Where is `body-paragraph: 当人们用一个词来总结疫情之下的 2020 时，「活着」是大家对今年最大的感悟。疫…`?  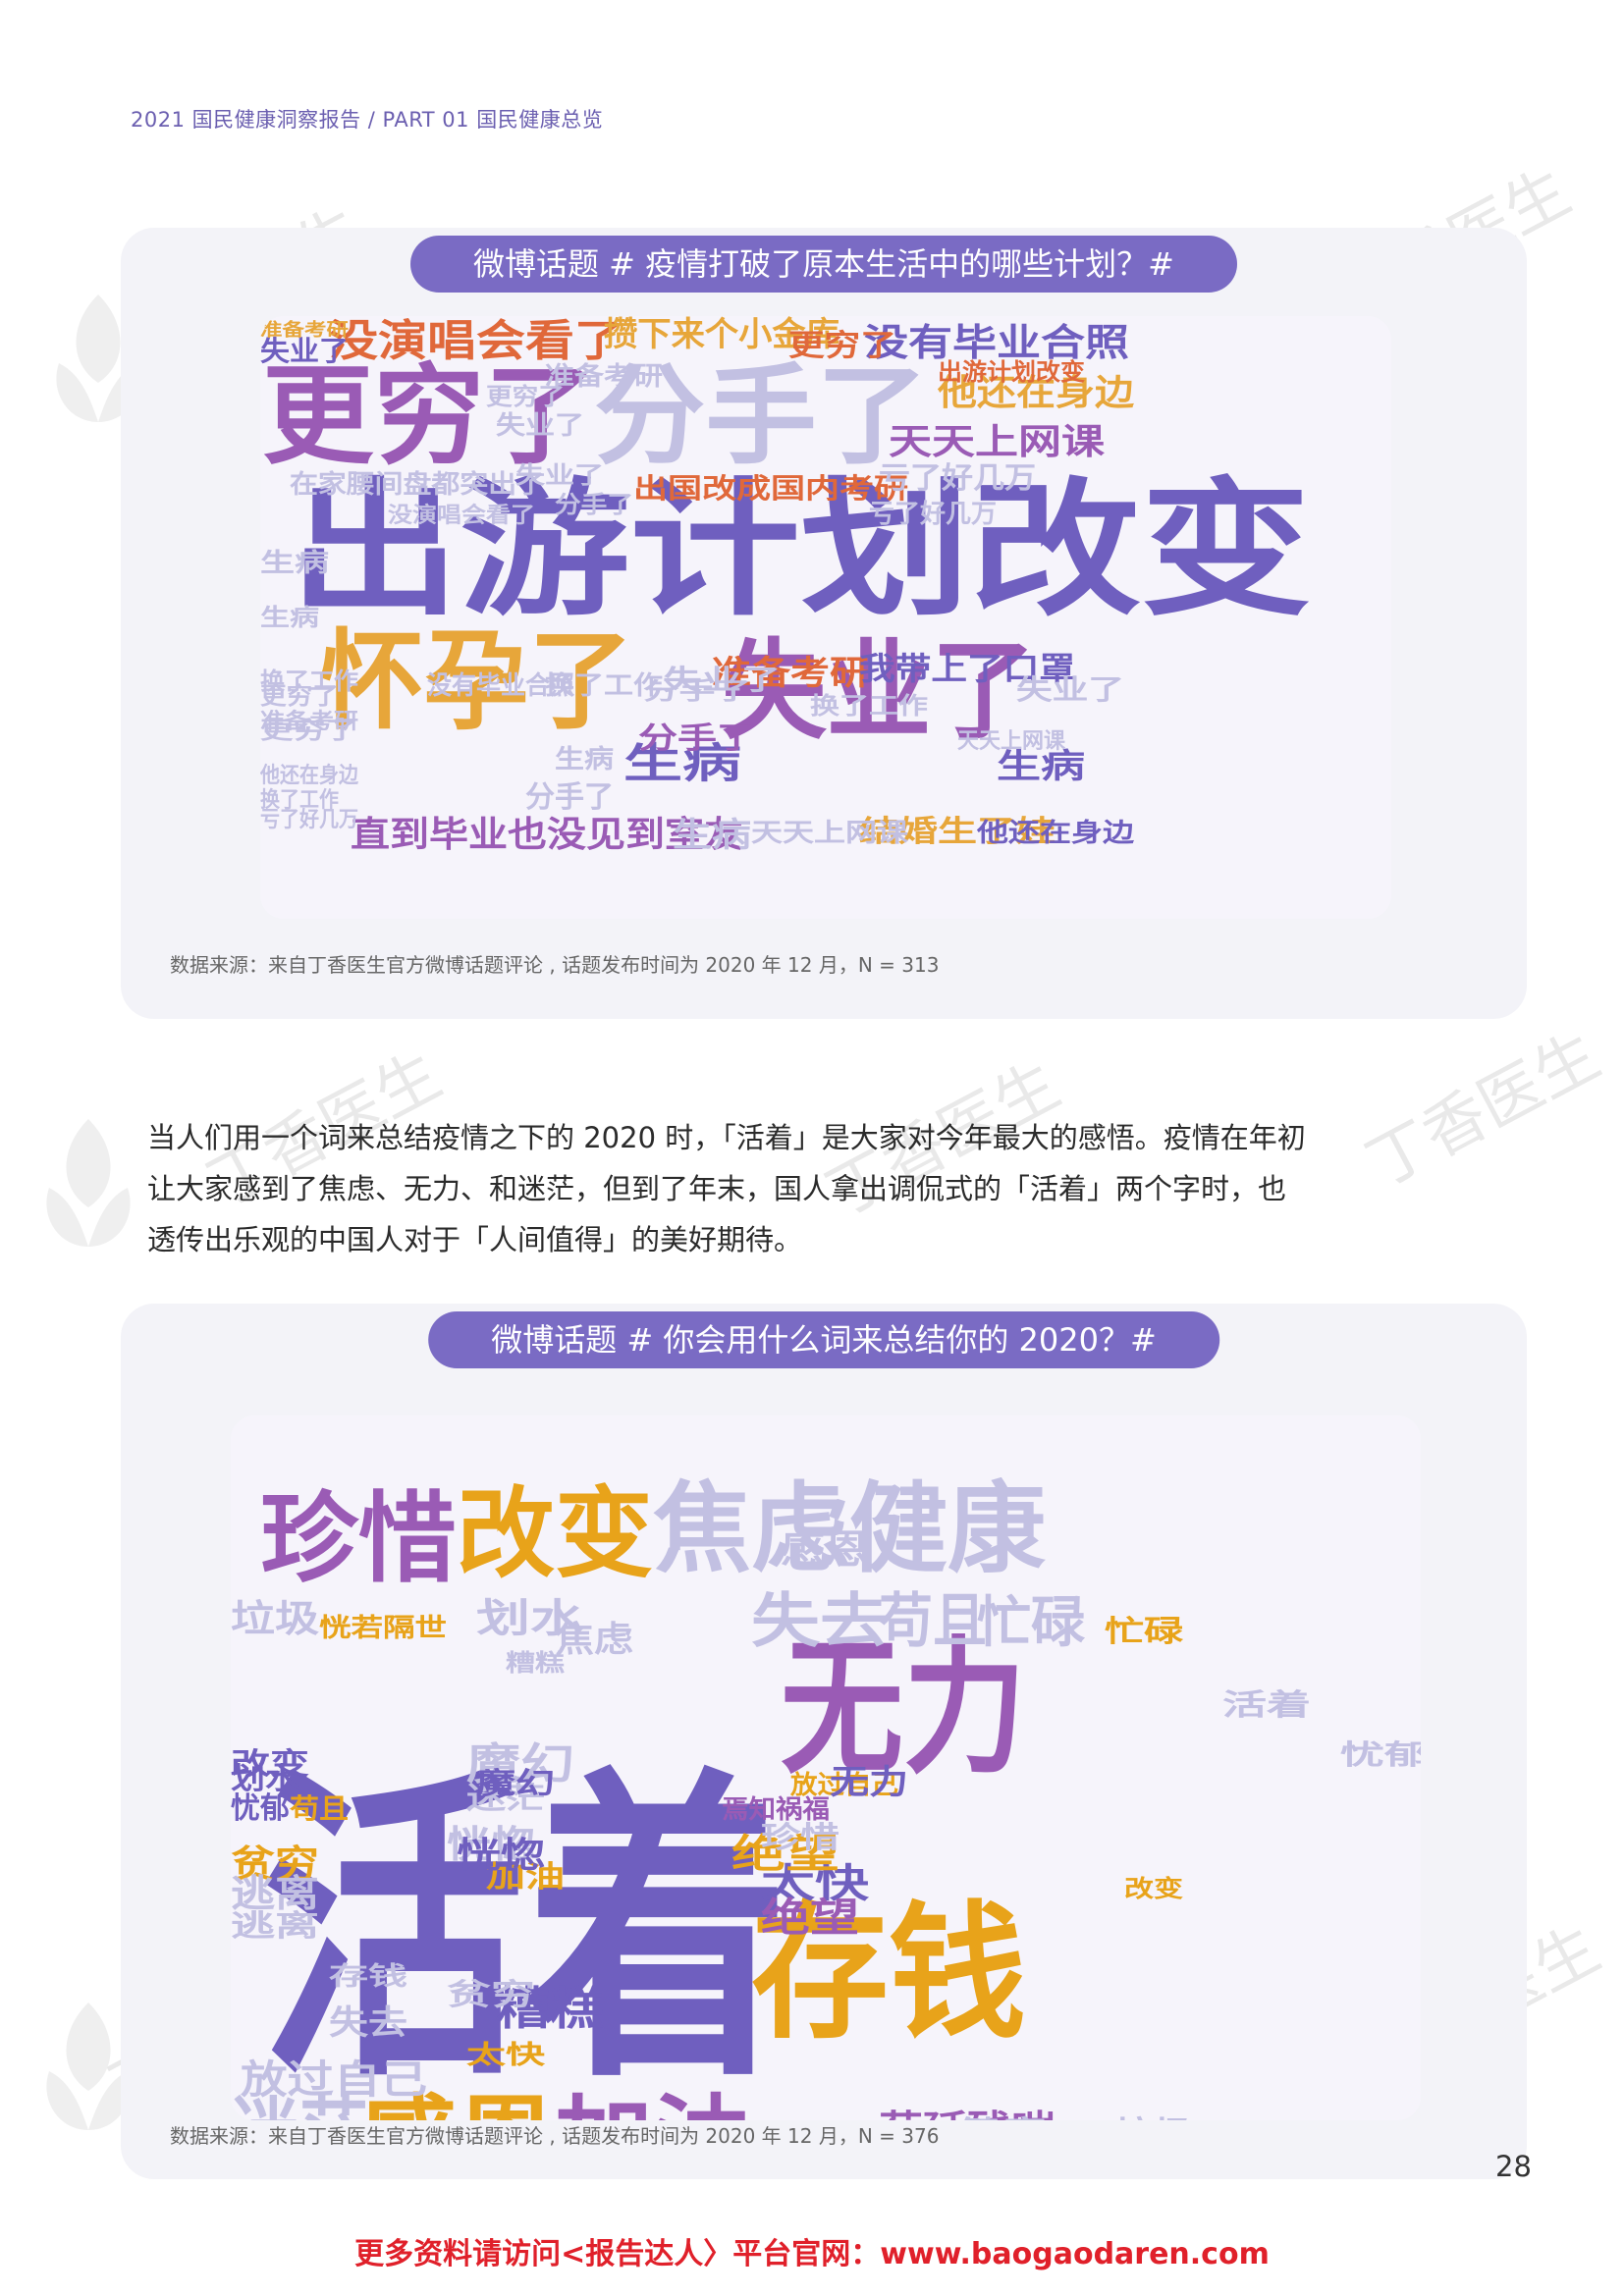
body-paragraph: 当人们用一个词来总结疫情之下的 2020 时，「活着」是大家对今年最大的感悟。疫… is located at coordinates (836, 1188).